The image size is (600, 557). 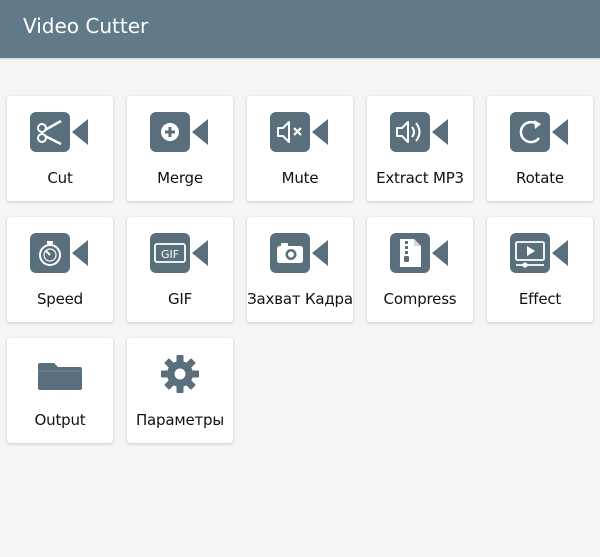 I want to click on gif-label: GIF, so click(x=180, y=299).